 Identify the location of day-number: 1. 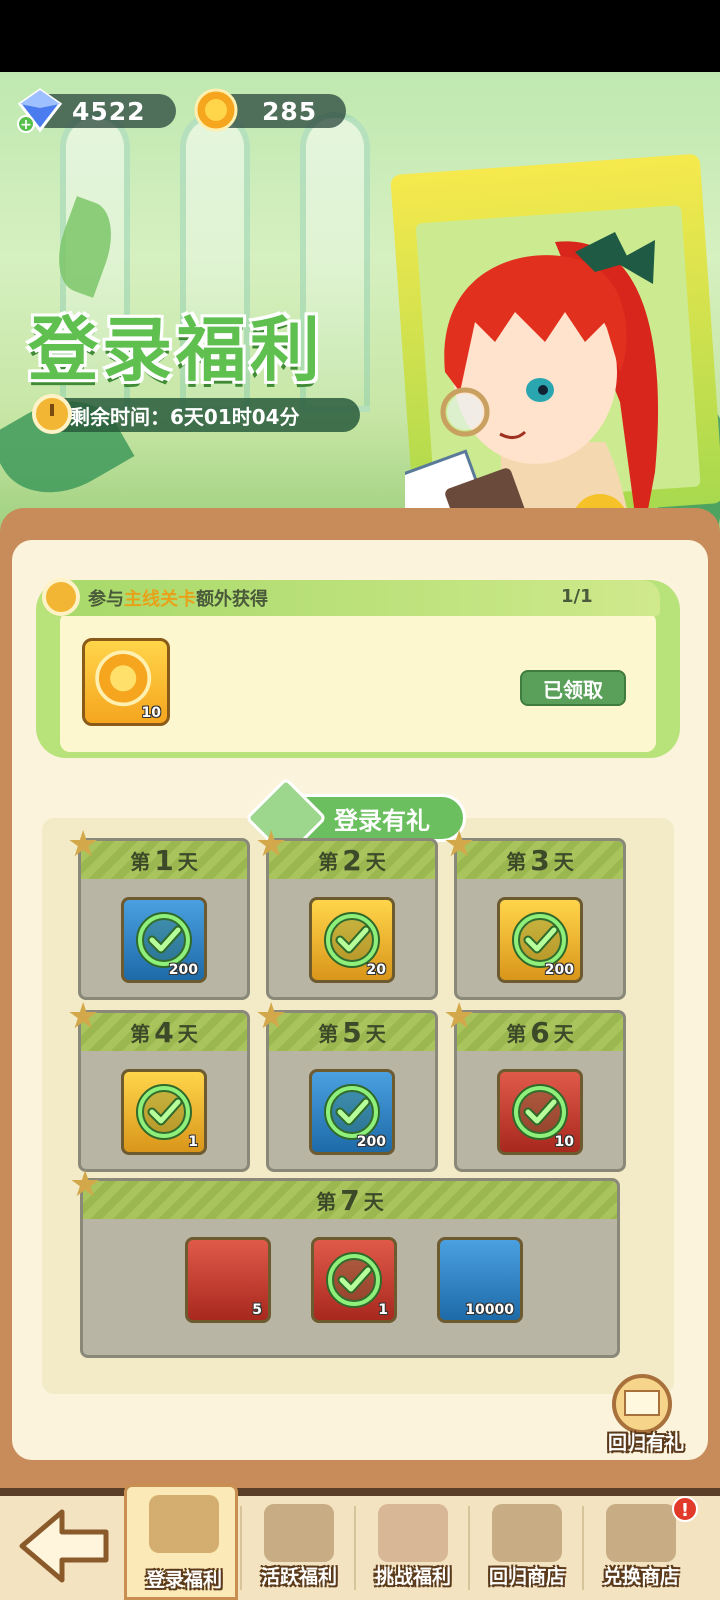
(164, 860).